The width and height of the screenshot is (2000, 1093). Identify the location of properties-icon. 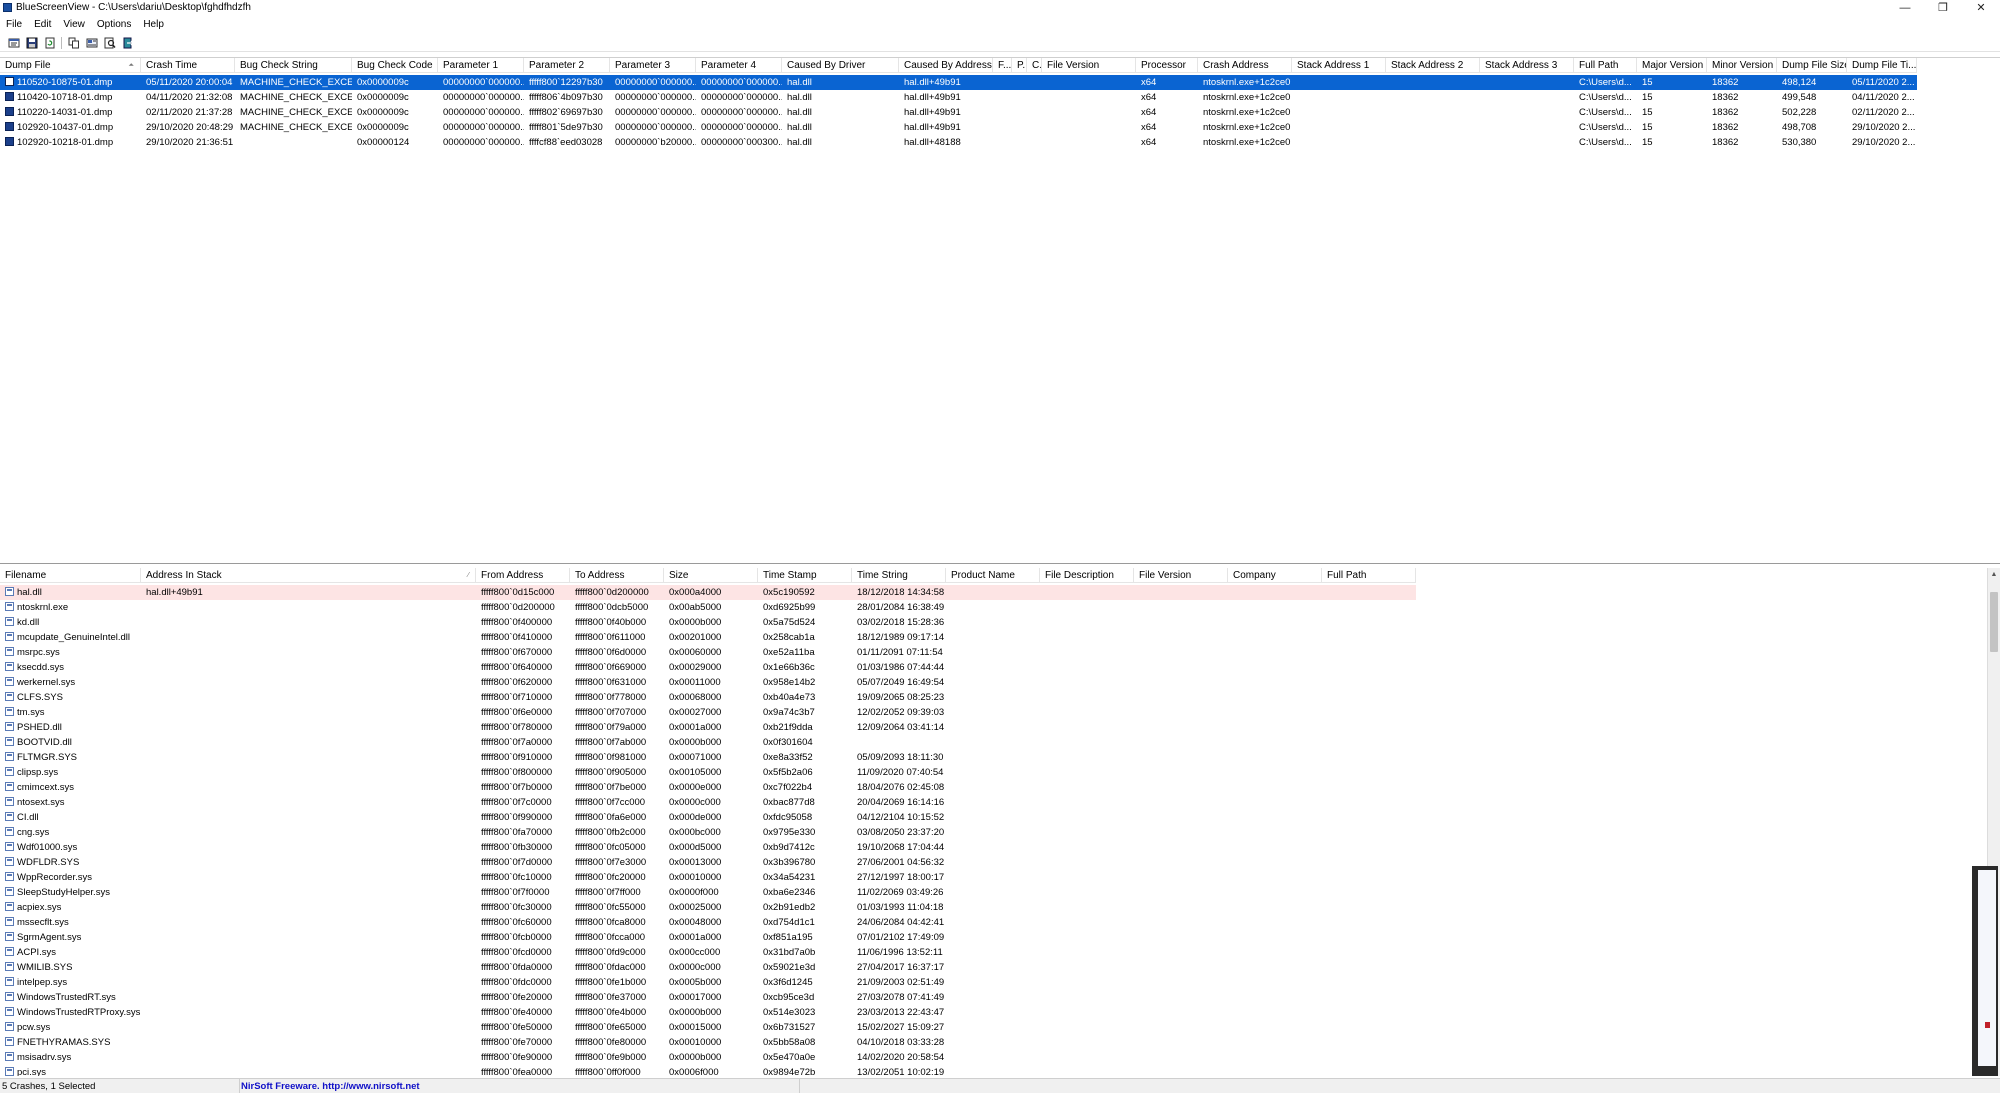
(13, 43).